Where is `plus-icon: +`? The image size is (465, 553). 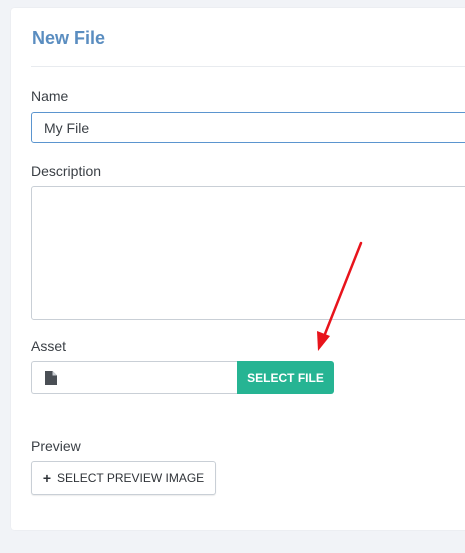
plus-icon: + is located at coordinates (47, 478).